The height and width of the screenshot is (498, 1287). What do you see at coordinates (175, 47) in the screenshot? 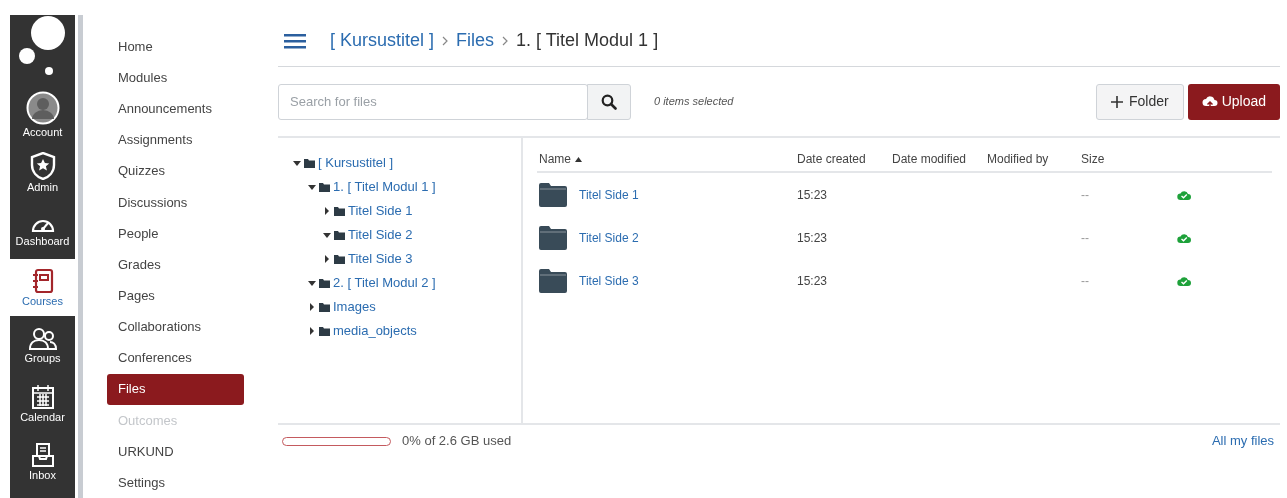
I see `course-nav-link: Home` at bounding box center [175, 47].